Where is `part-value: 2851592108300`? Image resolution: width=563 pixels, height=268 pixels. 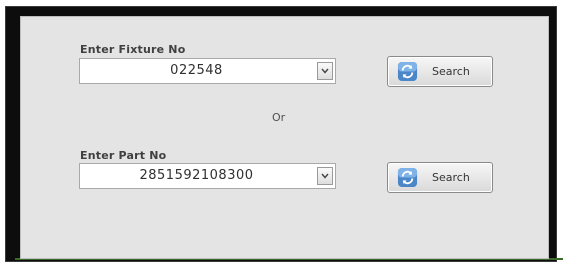
part-value: 2851592108300 is located at coordinates (196, 175).